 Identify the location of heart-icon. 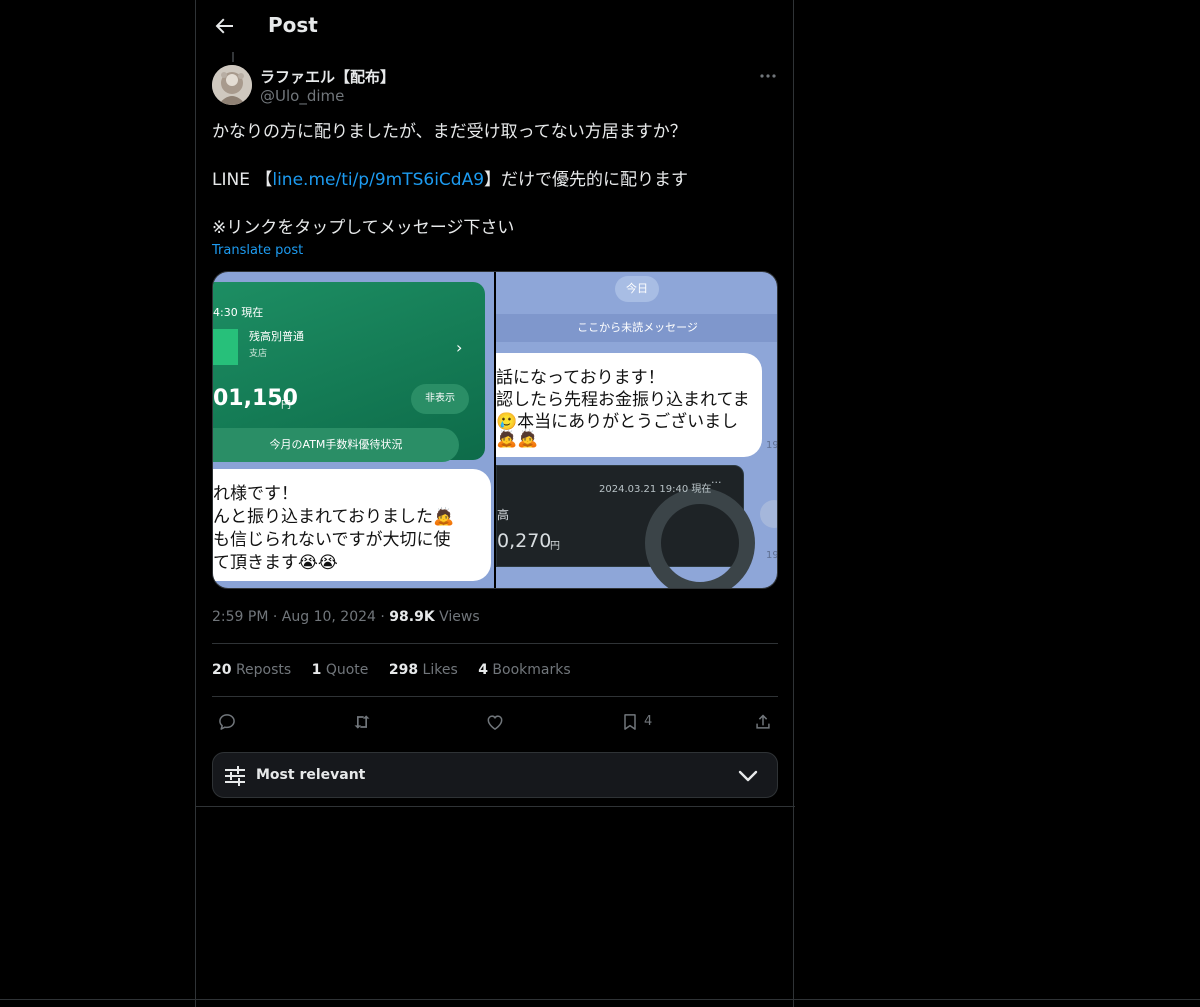
(495, 722).